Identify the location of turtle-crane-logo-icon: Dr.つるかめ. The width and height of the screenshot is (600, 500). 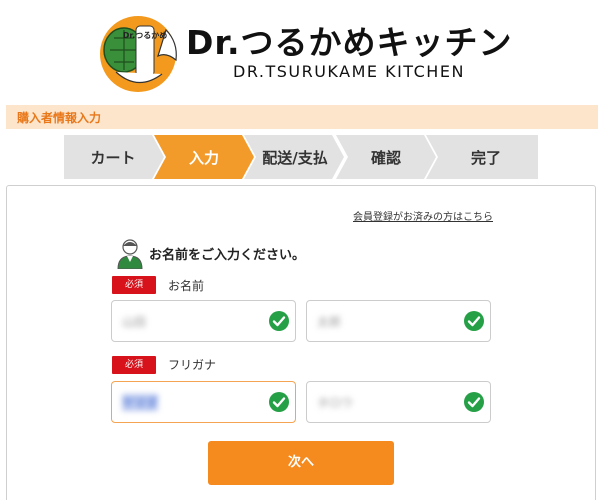
(138, 54).